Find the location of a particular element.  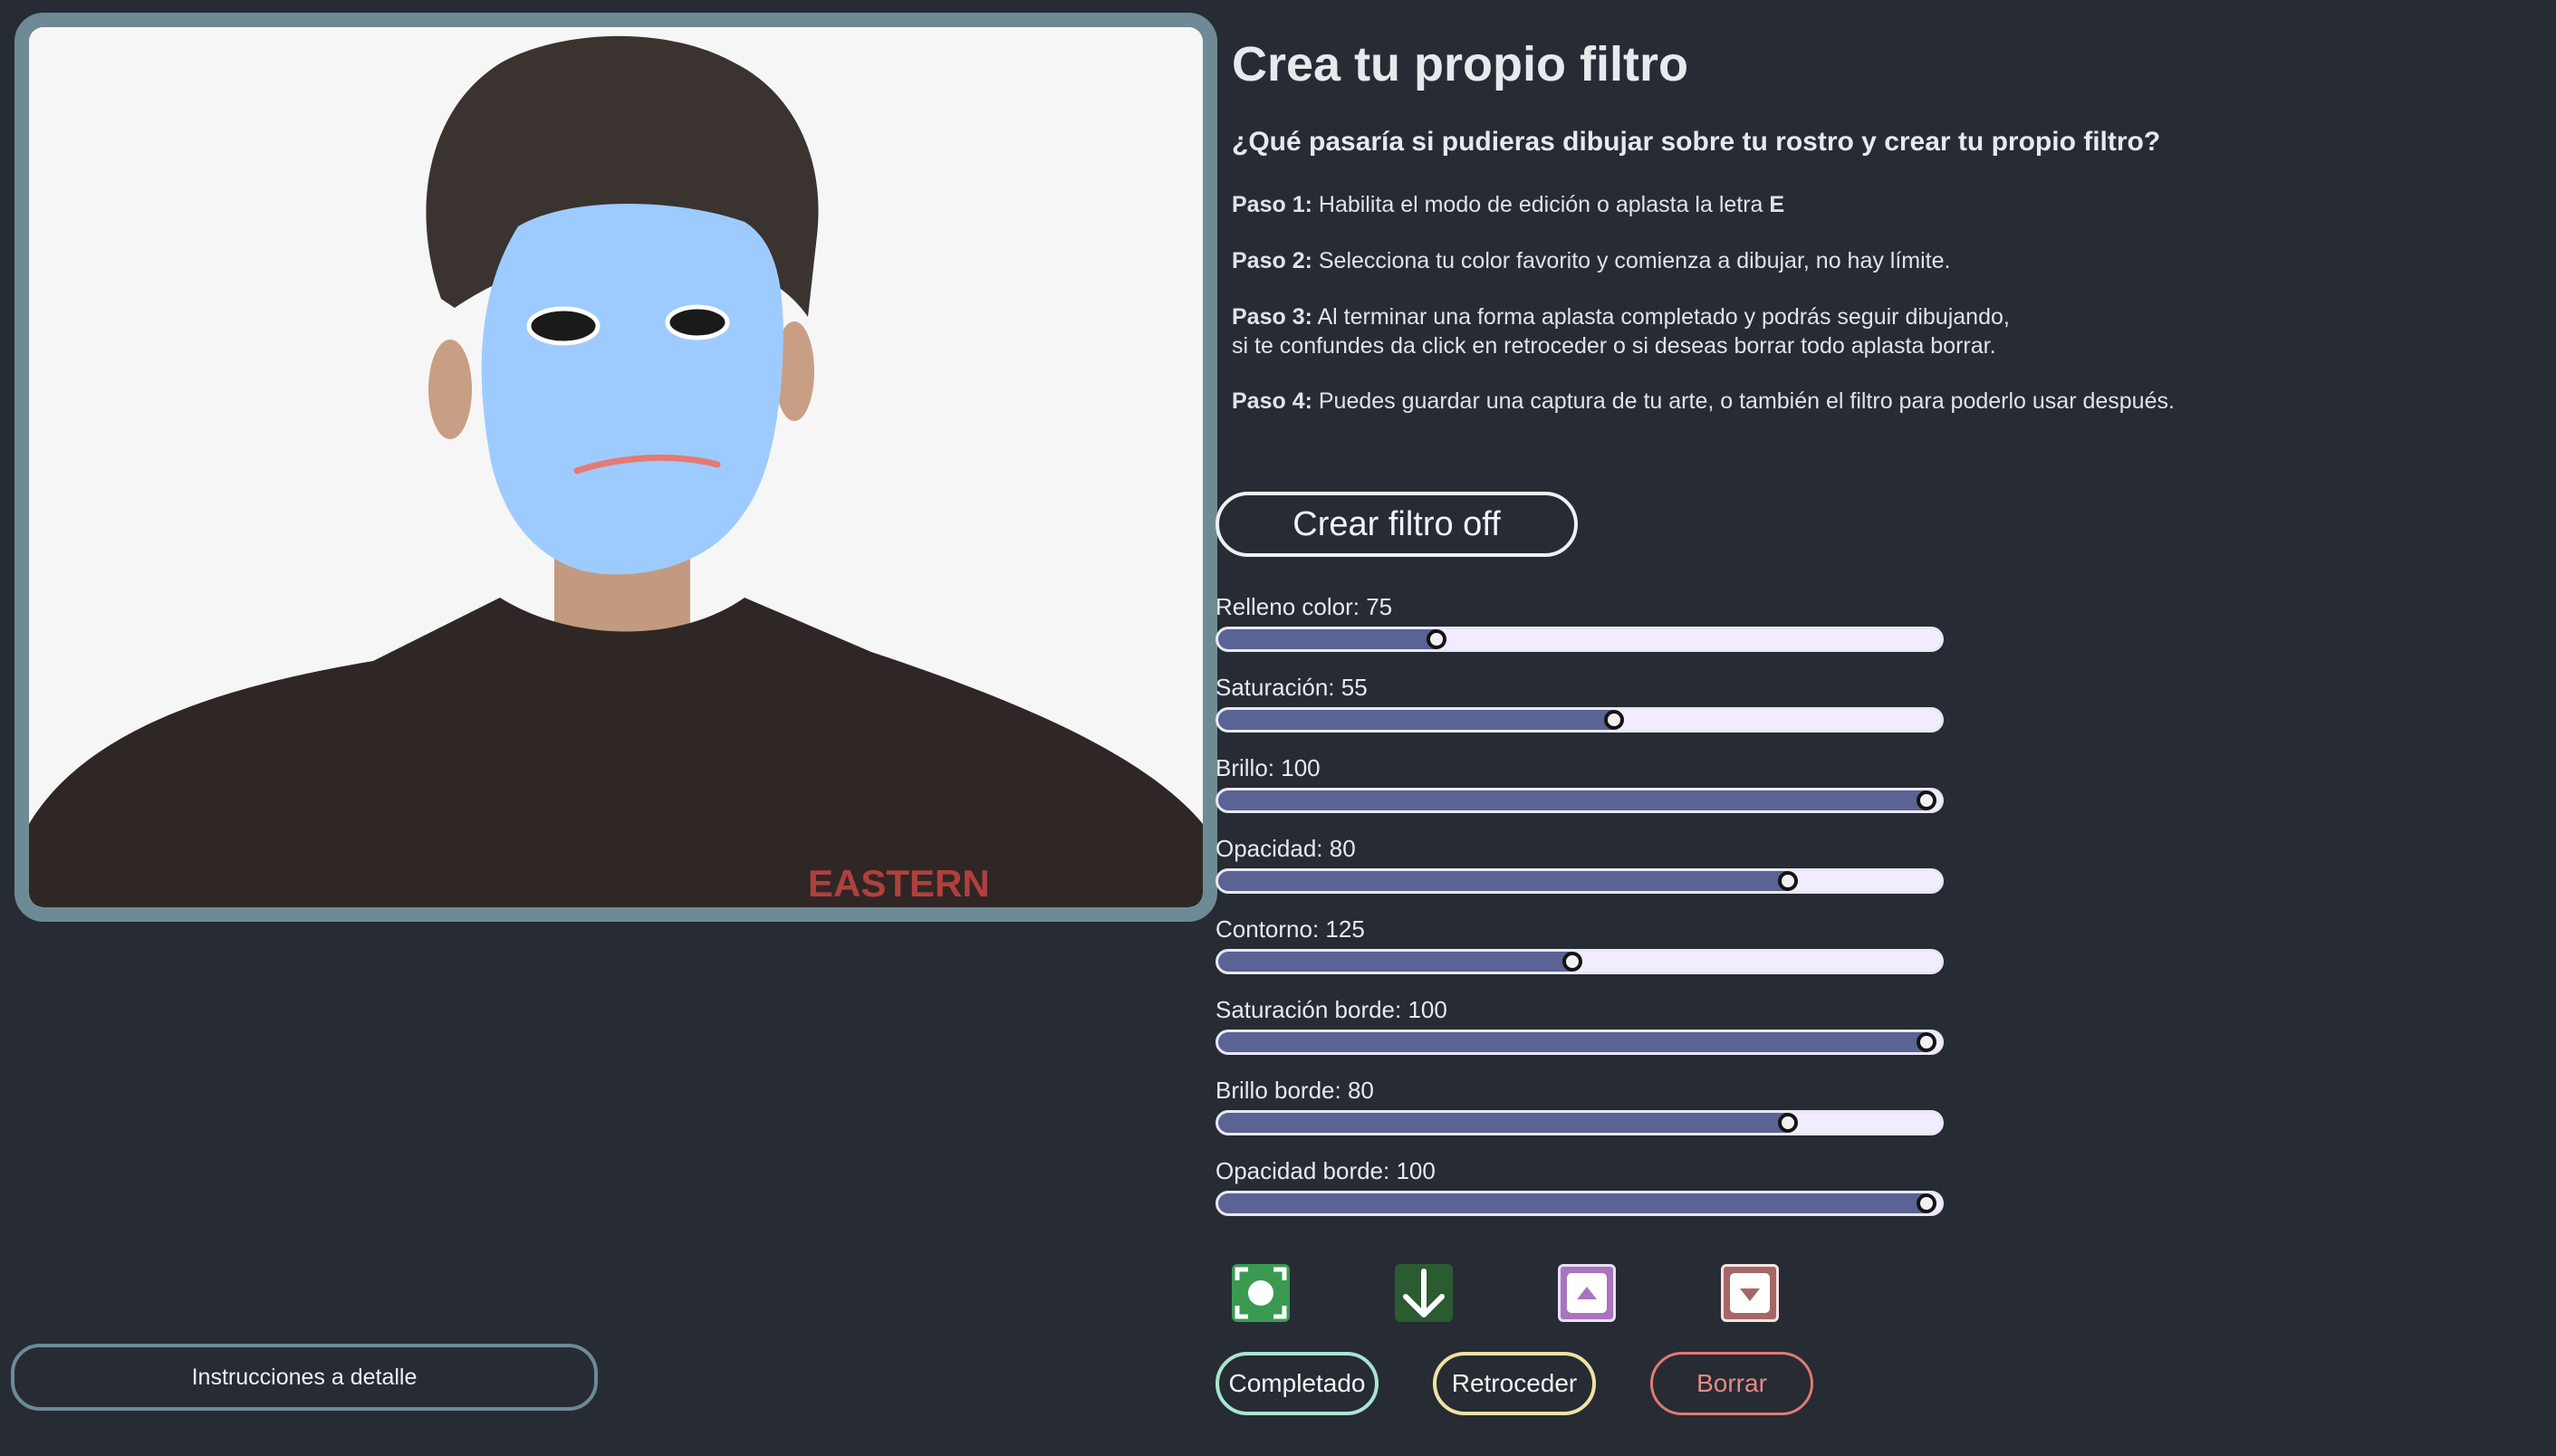

face-mask is located at coordinates (632, 389).